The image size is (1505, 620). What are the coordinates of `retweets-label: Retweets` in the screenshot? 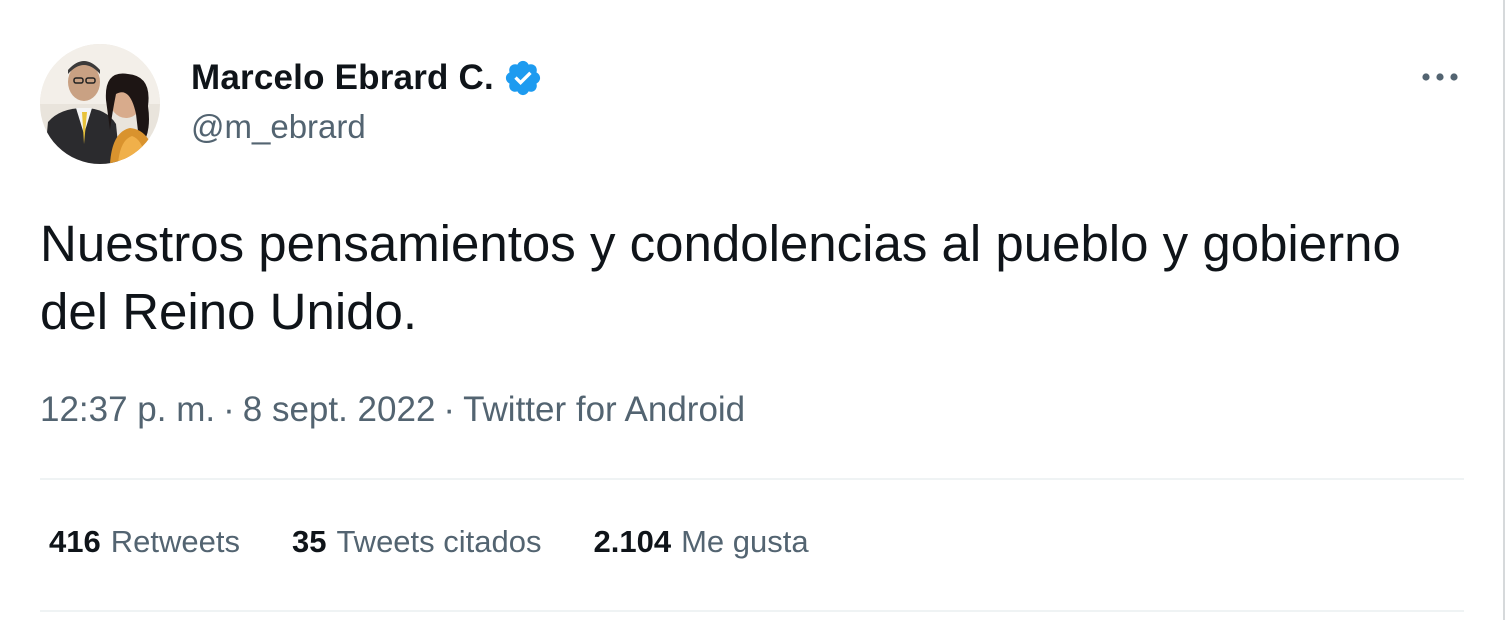 It's located at (175, 541).